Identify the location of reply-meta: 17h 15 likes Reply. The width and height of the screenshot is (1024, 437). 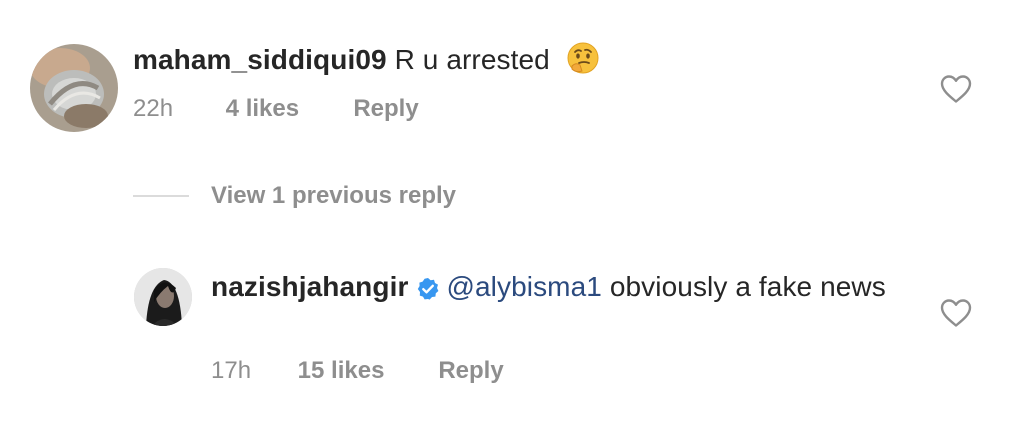
(357, 371).